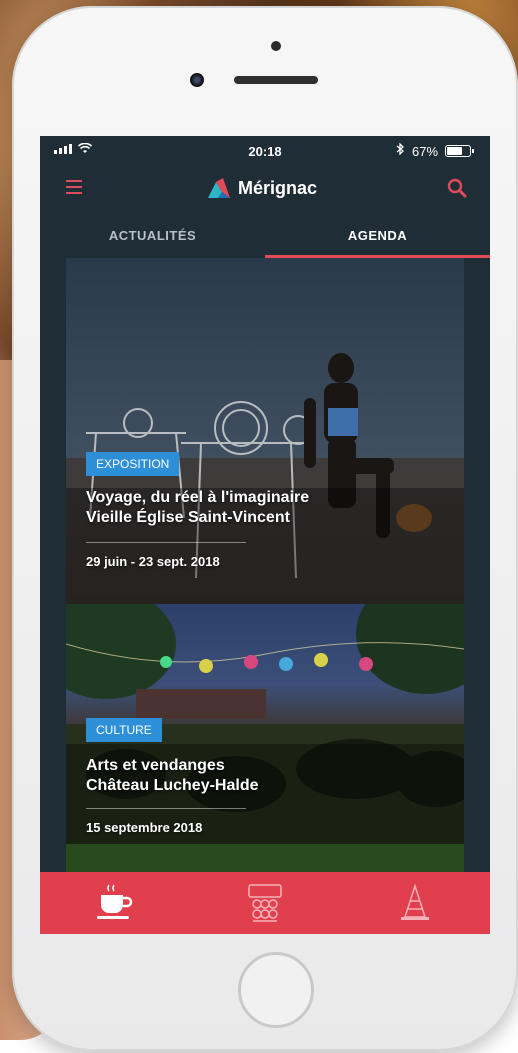 Image resolution: width=518 pixels, height=1053 pixels. Describe the element at coordinates (459, 151) in the screenshot. I see `battery-icon` at that location.